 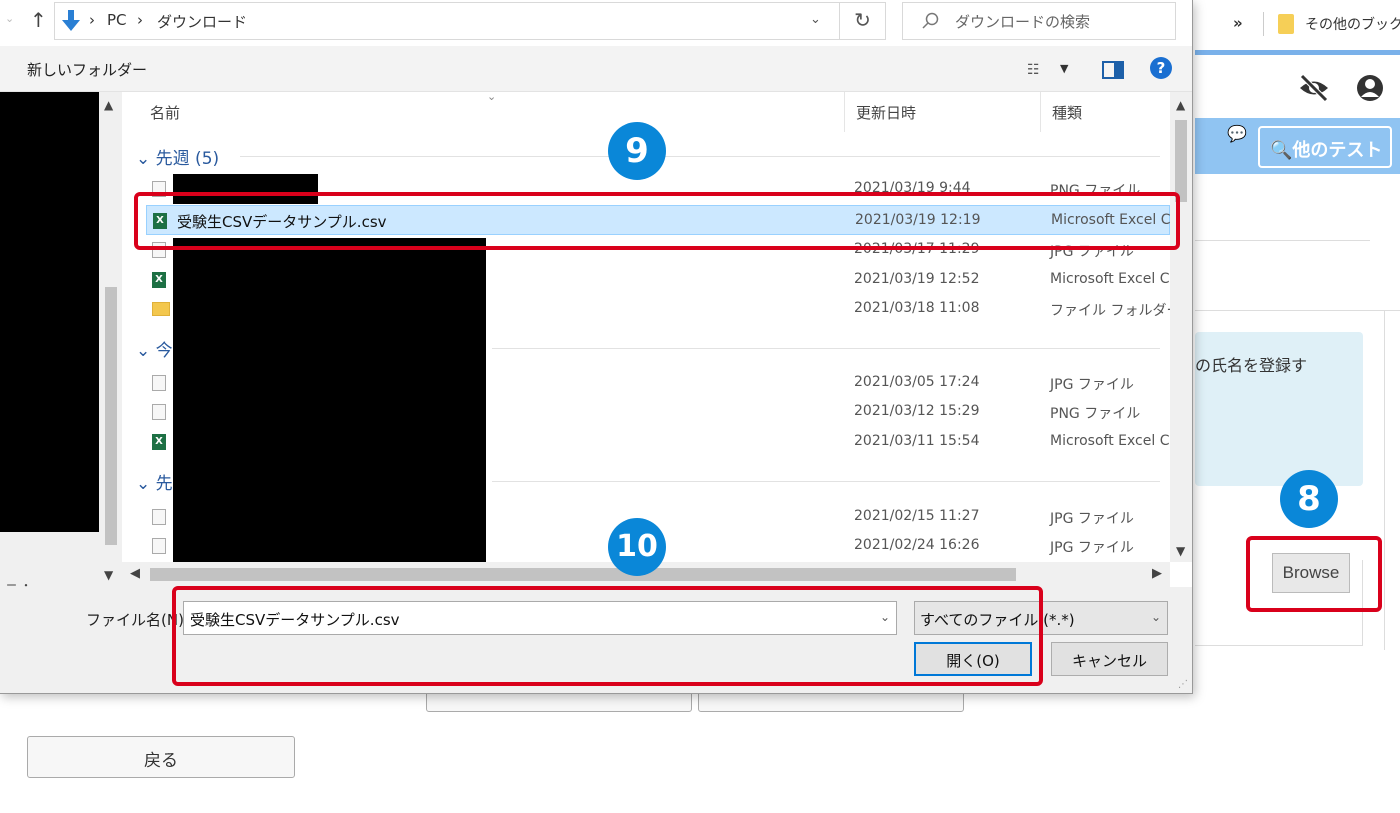 What do you see at coordinates (1263, 24) in the screenshot?
I see `bookmarks-separator` at bounding box center [1263, 24].